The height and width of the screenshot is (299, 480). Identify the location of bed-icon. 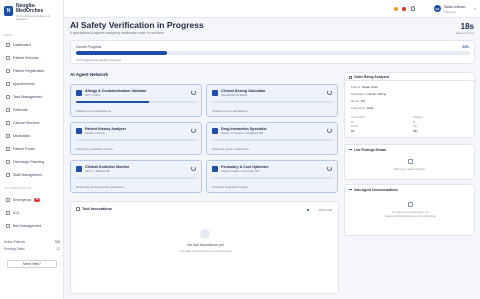
(8, 225).